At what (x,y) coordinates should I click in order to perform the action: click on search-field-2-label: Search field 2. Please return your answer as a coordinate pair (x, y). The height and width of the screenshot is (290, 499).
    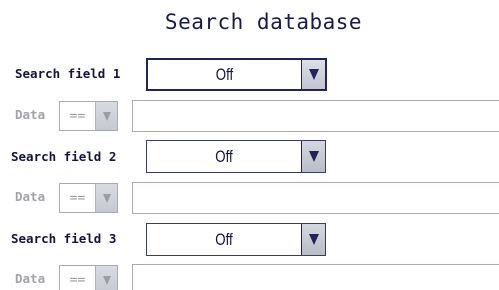
    Looking at the image, I should click on (64, 156).